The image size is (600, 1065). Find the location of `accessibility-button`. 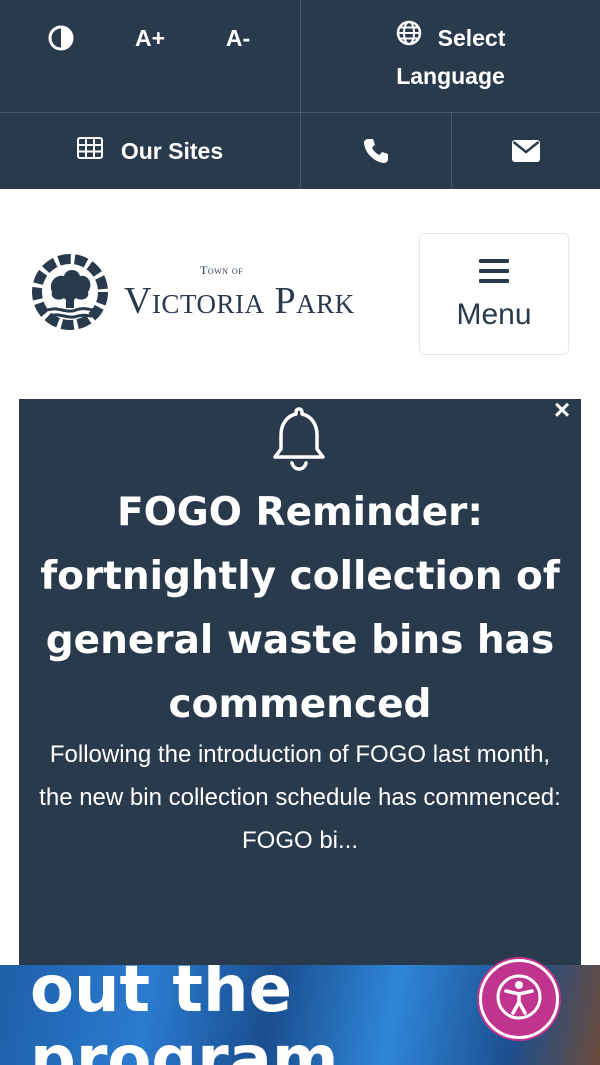

accessibility-button is located at coordinates (519, 999).